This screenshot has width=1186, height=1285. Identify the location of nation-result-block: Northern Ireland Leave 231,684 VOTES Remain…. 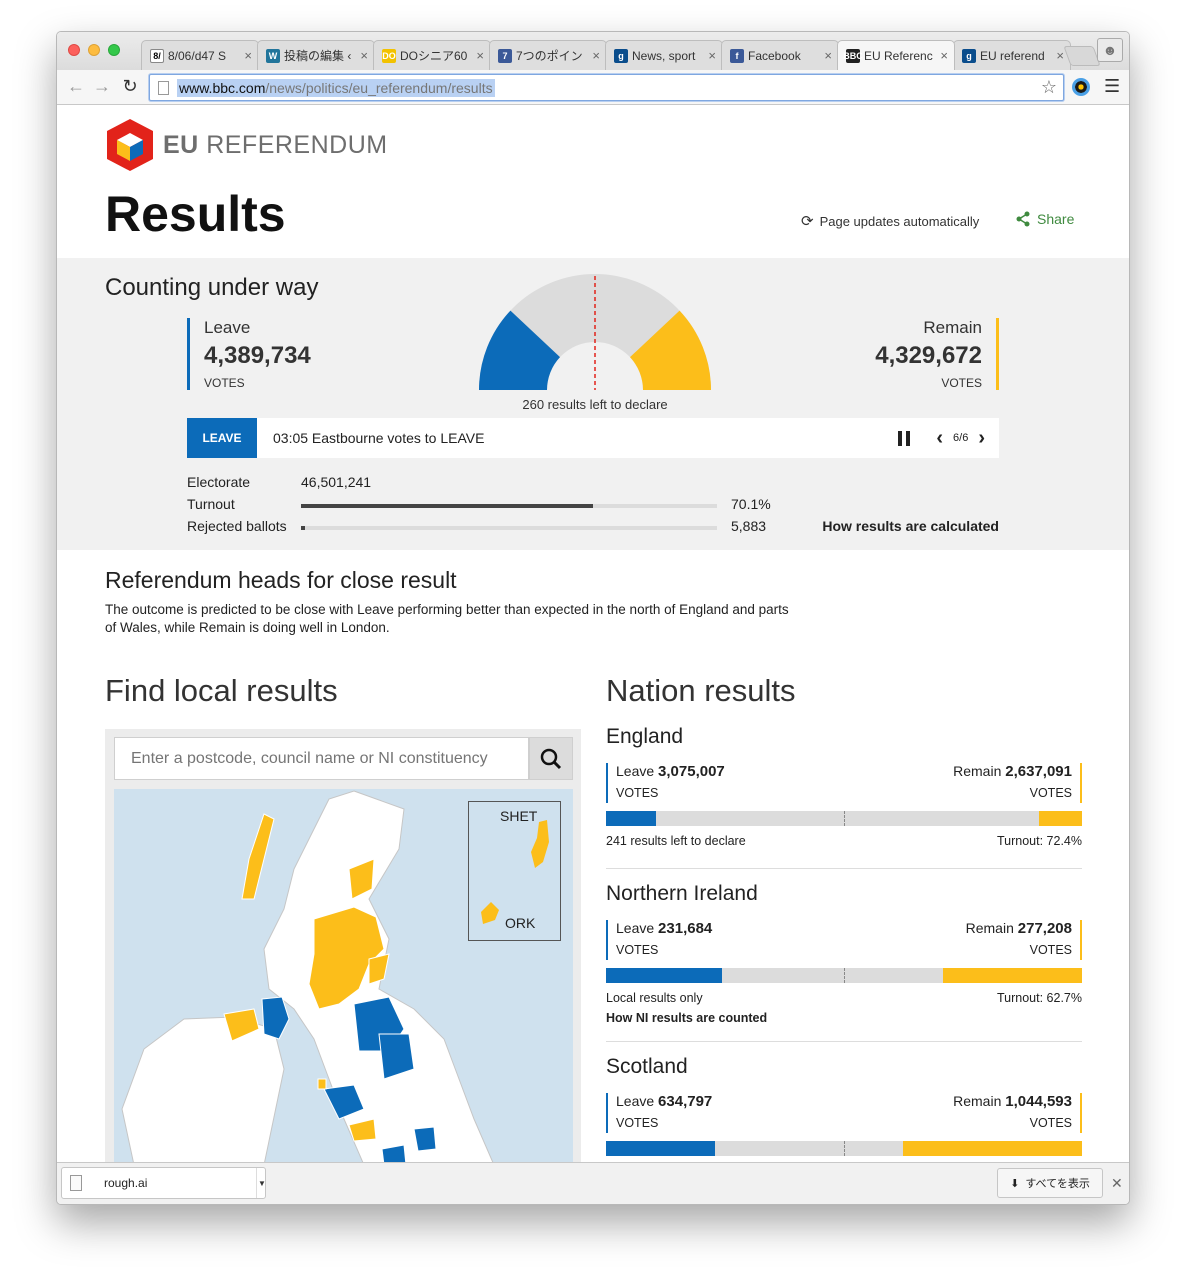
(844, 962).